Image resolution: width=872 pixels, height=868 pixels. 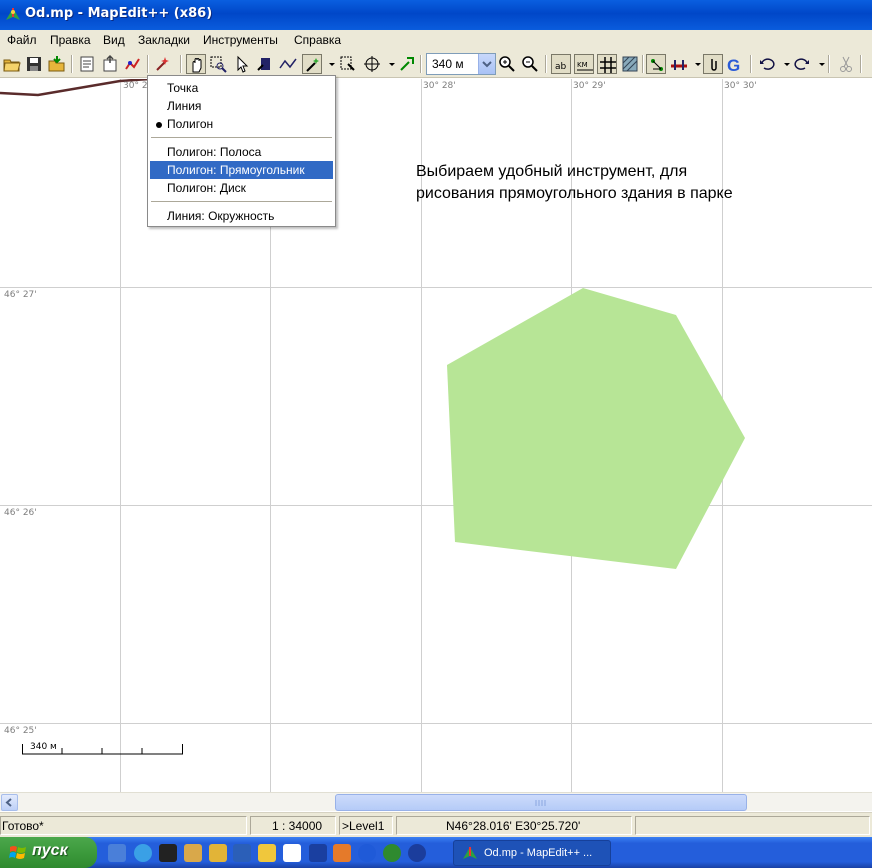 What do you see at coordinates (486, 64) in the screenshot?
I see `chevron-down-icon` at bounding box center [486, 64].